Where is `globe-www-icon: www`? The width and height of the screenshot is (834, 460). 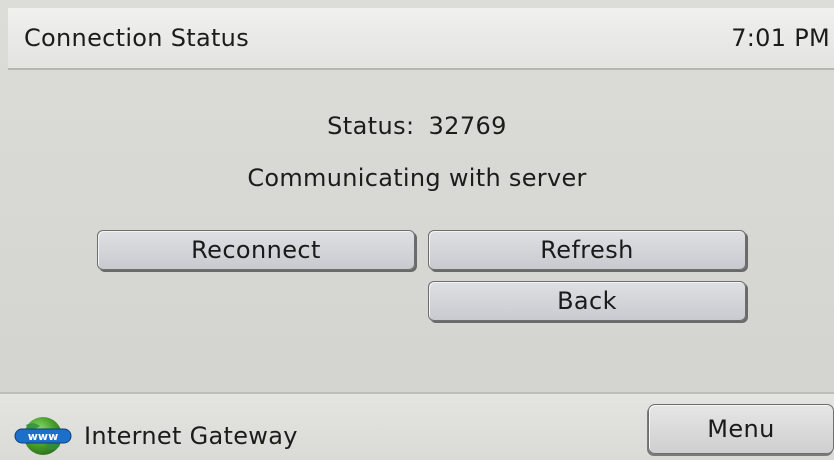
globe-www-icon: www is located at coordinates (43, 436).